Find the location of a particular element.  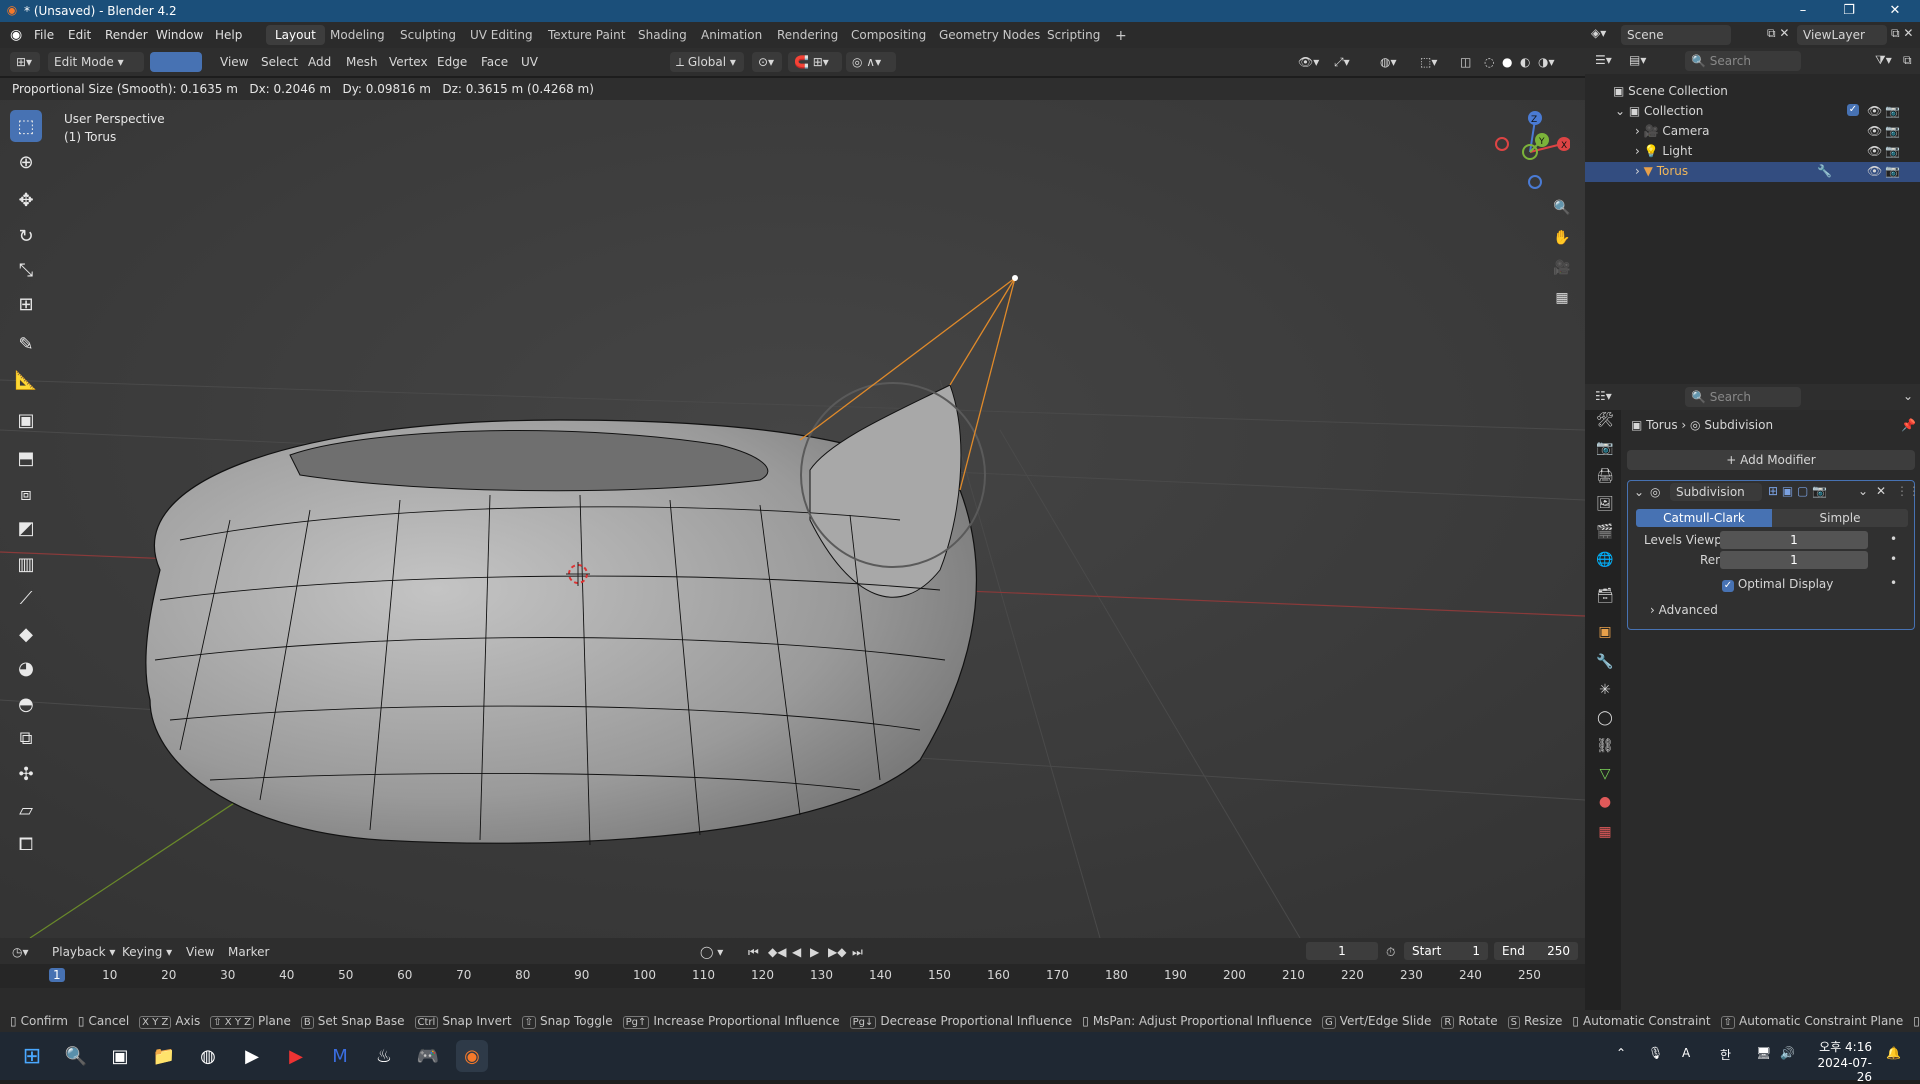

torus-visibility-icon: 👁 is located at coordinates (1874, 171).